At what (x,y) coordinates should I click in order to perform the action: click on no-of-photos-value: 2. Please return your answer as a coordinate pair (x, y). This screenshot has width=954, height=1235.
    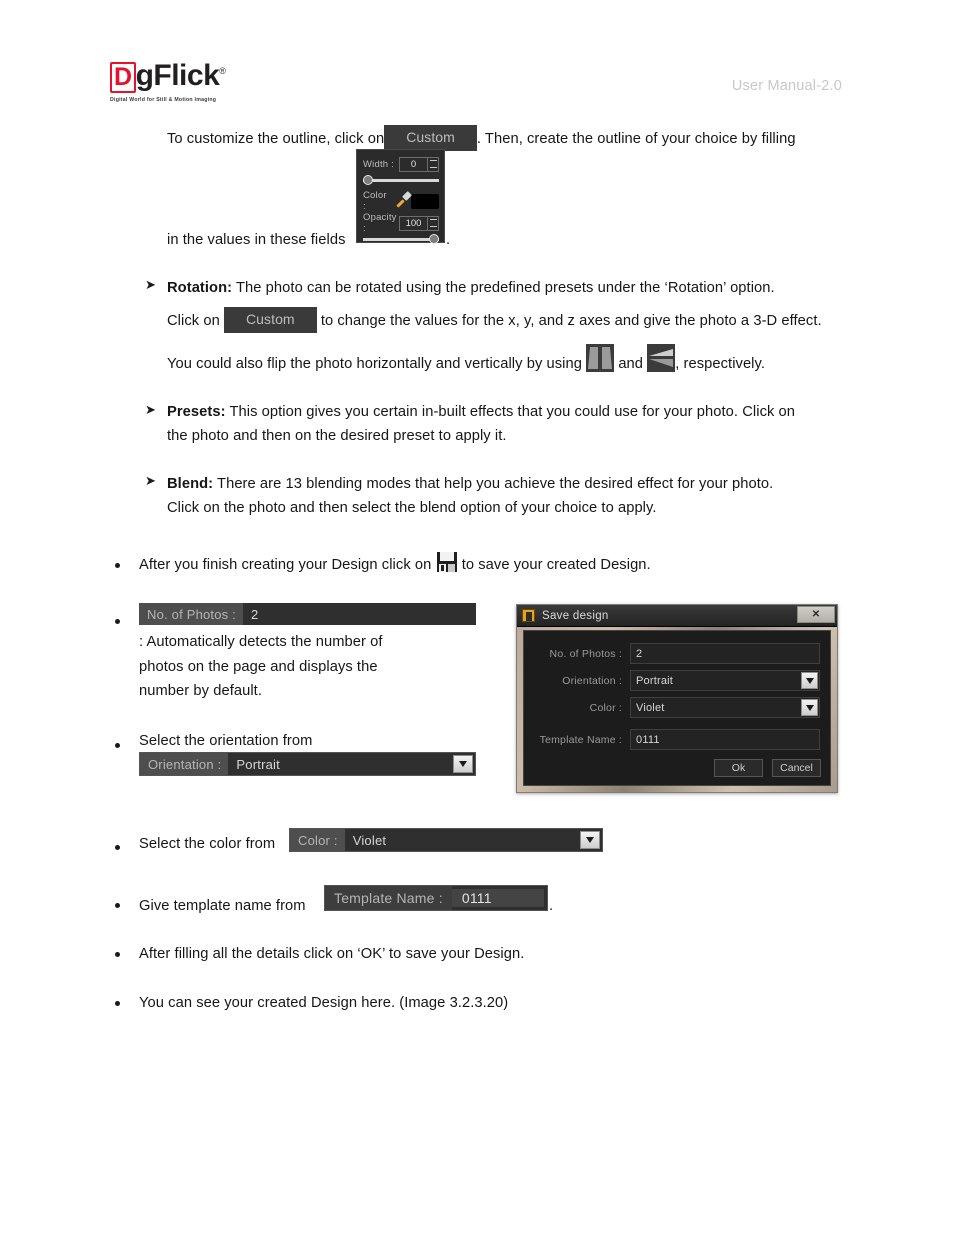
    Looking at the image, I should click on (359, 614).